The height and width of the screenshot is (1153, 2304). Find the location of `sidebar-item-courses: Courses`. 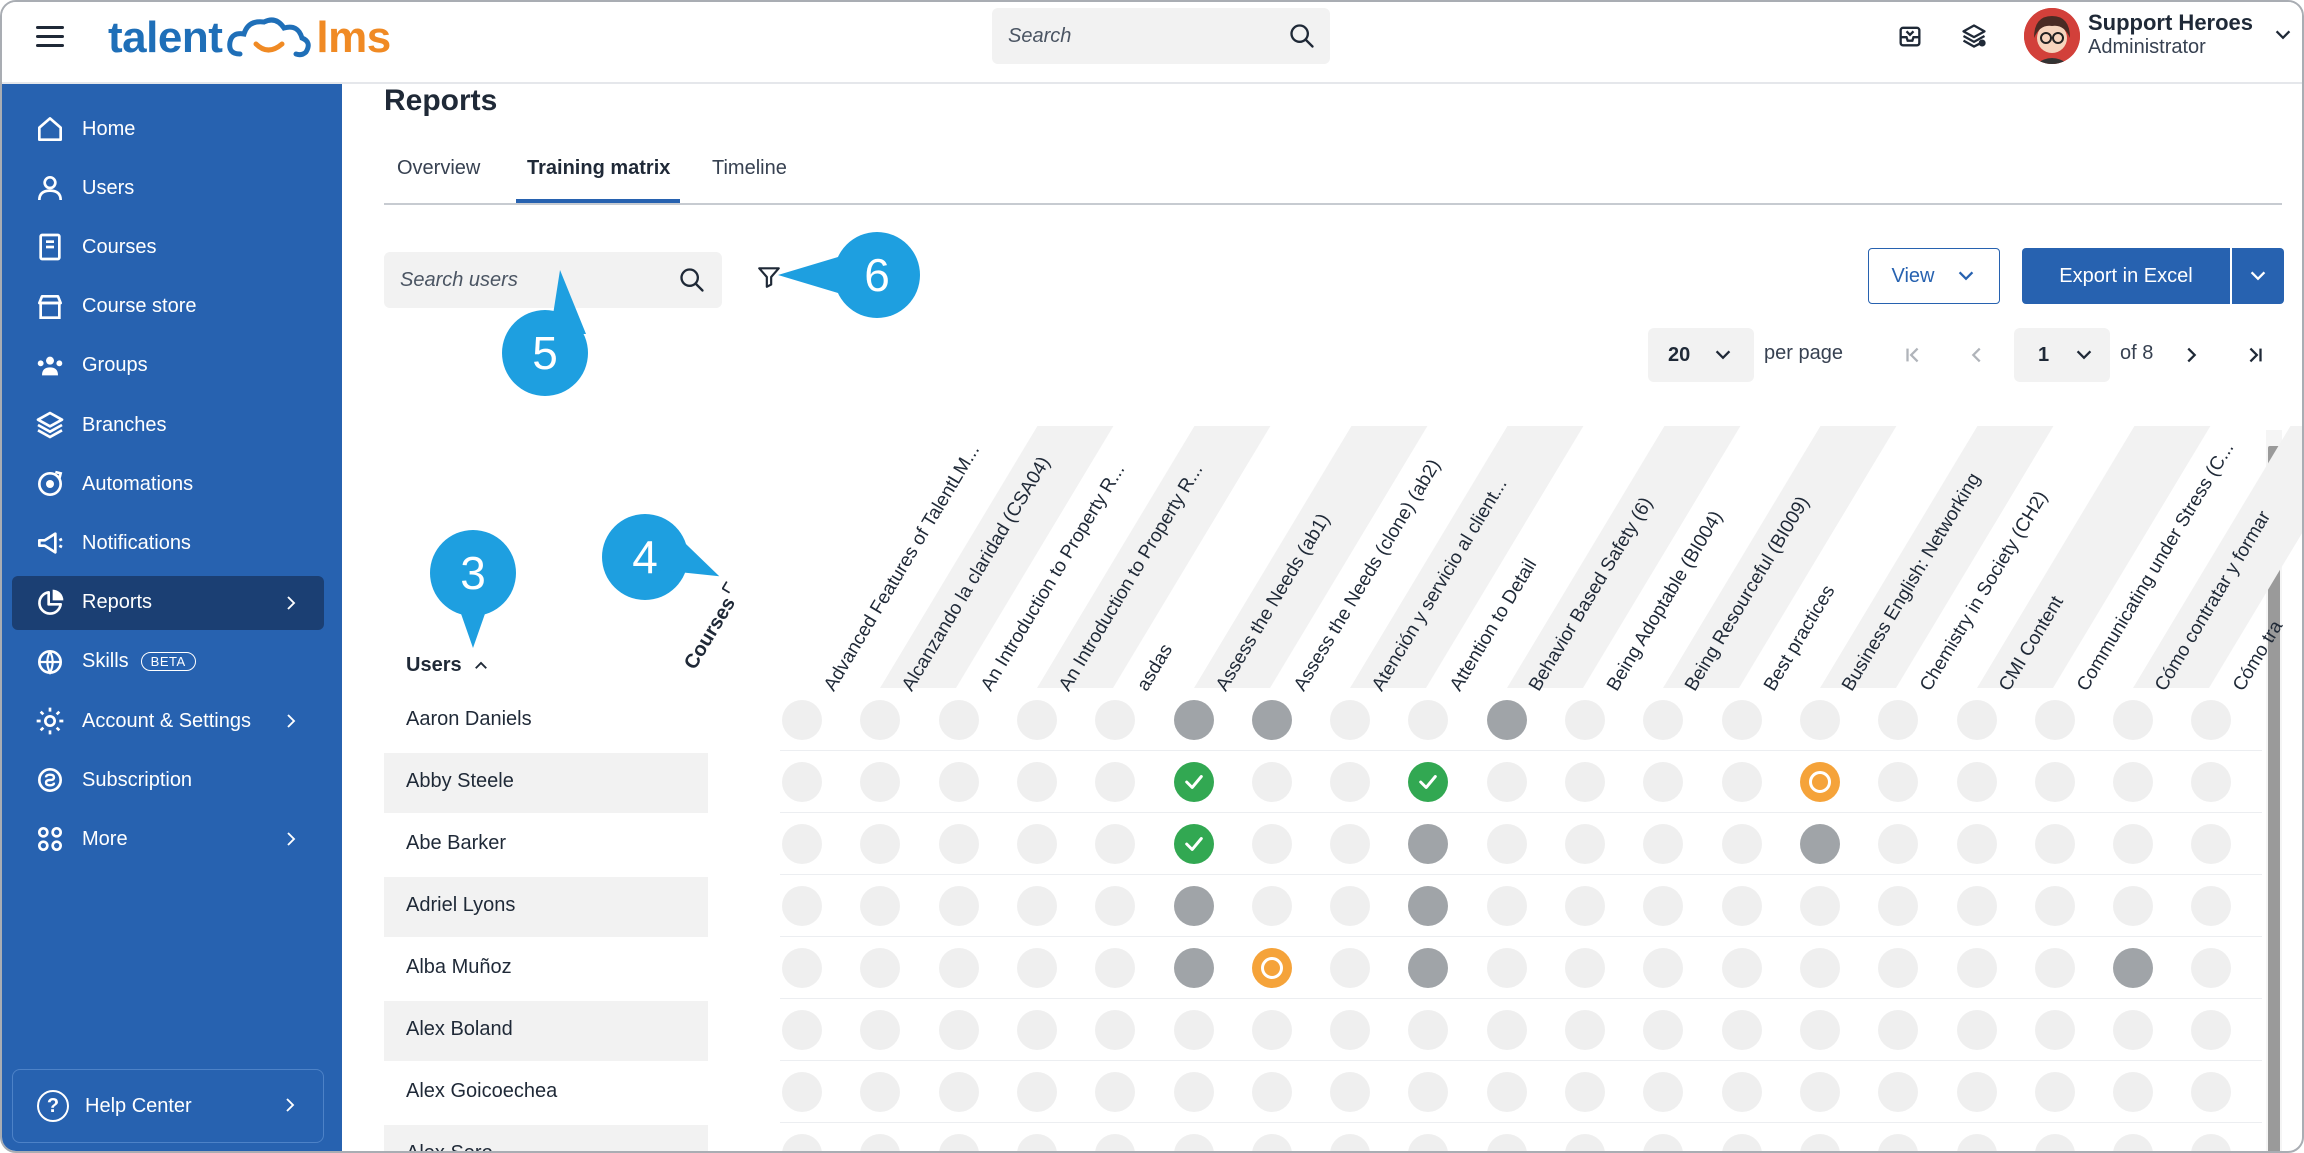

sidebar-item-courses: Courses is located at coordinates (168, 247).